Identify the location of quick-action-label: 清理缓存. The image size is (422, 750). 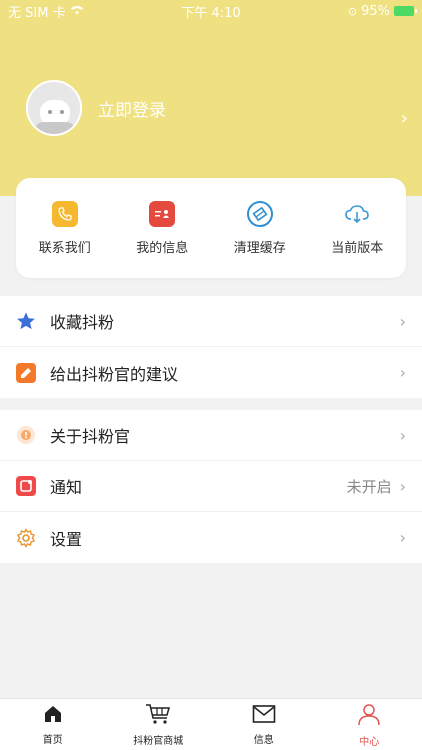
(259, 248).